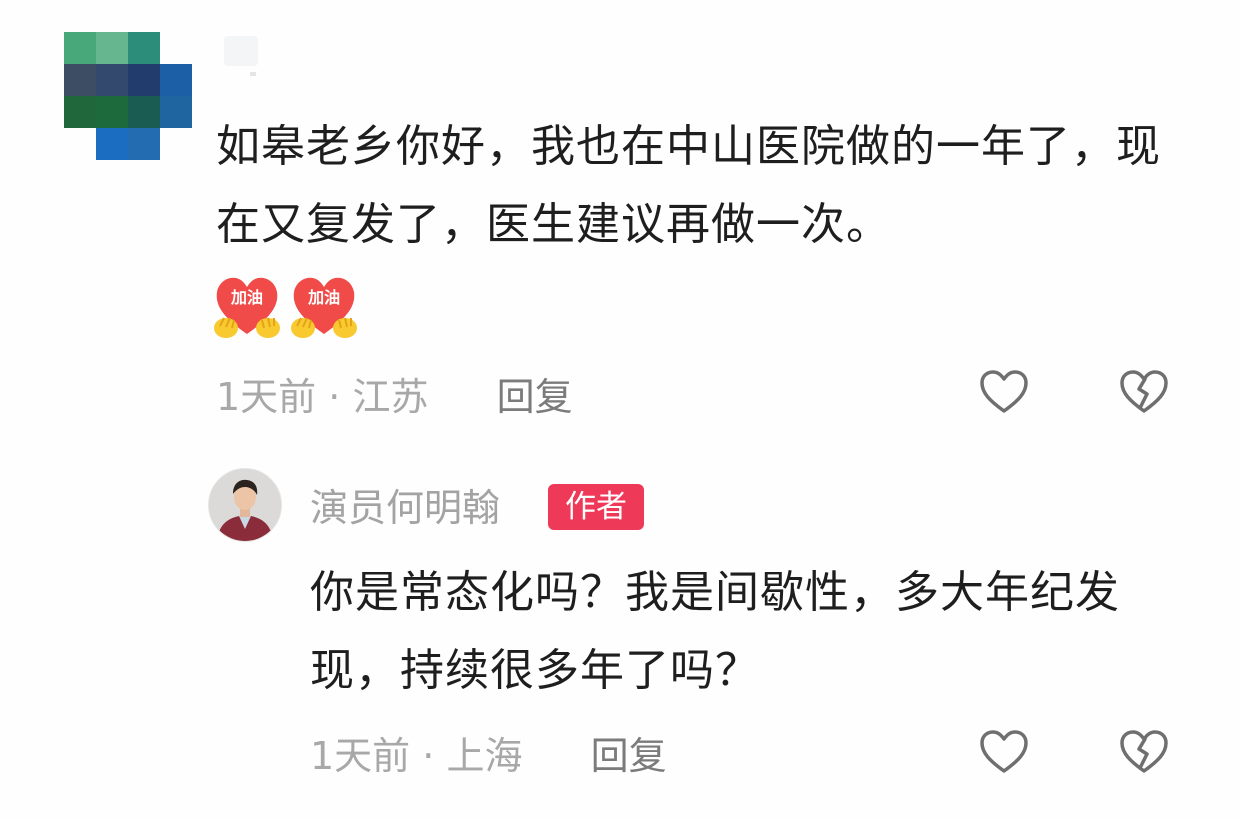 Image resolution: width=1240 pixels, height=818 pixels. I want to click on reply-location: 上海, so click(484, 756).